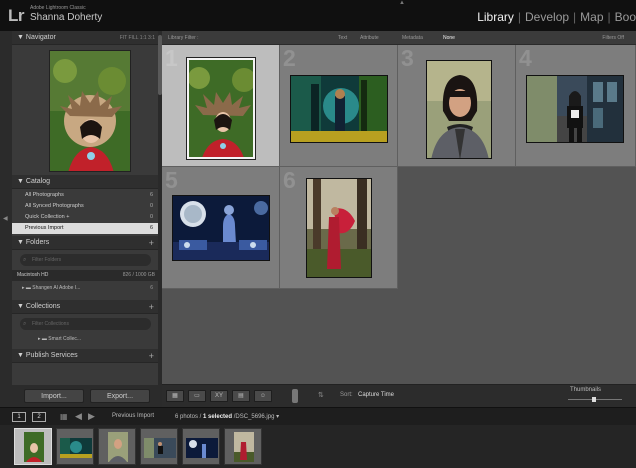 The height and width of the screenshot is (468, 636). What do you see at coordinates (525, 58) in the screenshot?
I see `cell-index: 4` at bounding box center [525, 58].